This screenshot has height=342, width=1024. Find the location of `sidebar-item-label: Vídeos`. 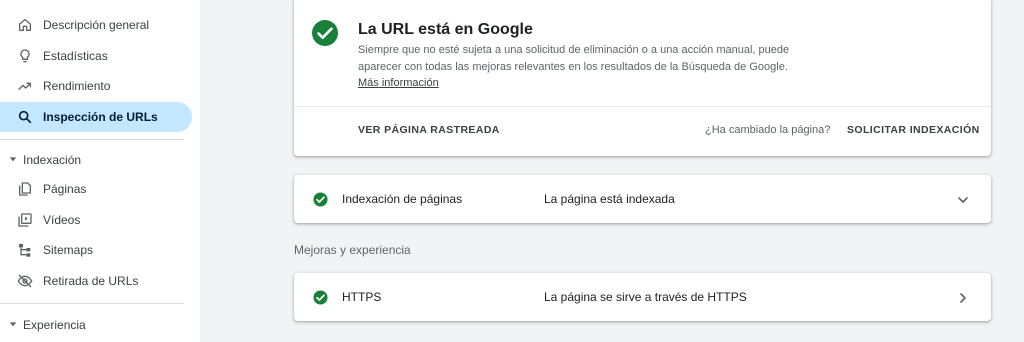

sidebar-item-label: Vídeos is located at coordinates (62, 220).